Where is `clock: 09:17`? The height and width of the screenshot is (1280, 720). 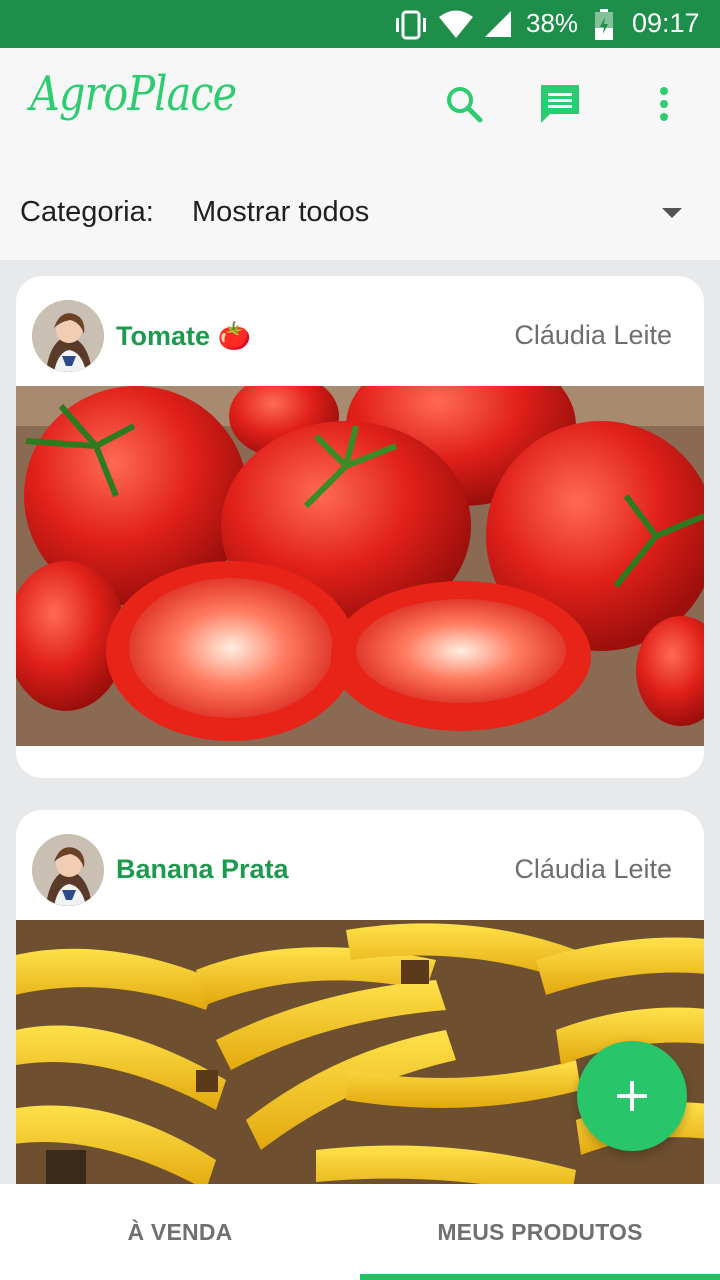
clock: 09:17 is located at coordinates (666, 23).